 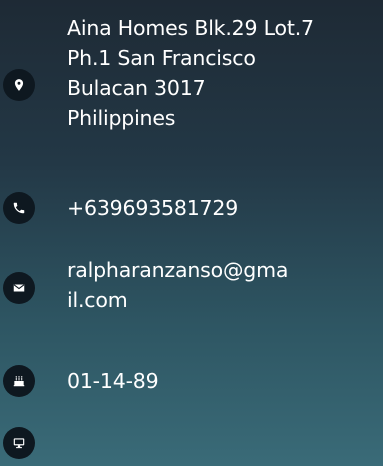 I want to click on email-text: ralpharanzanso@gma il.com, so click(x=225, y=285).